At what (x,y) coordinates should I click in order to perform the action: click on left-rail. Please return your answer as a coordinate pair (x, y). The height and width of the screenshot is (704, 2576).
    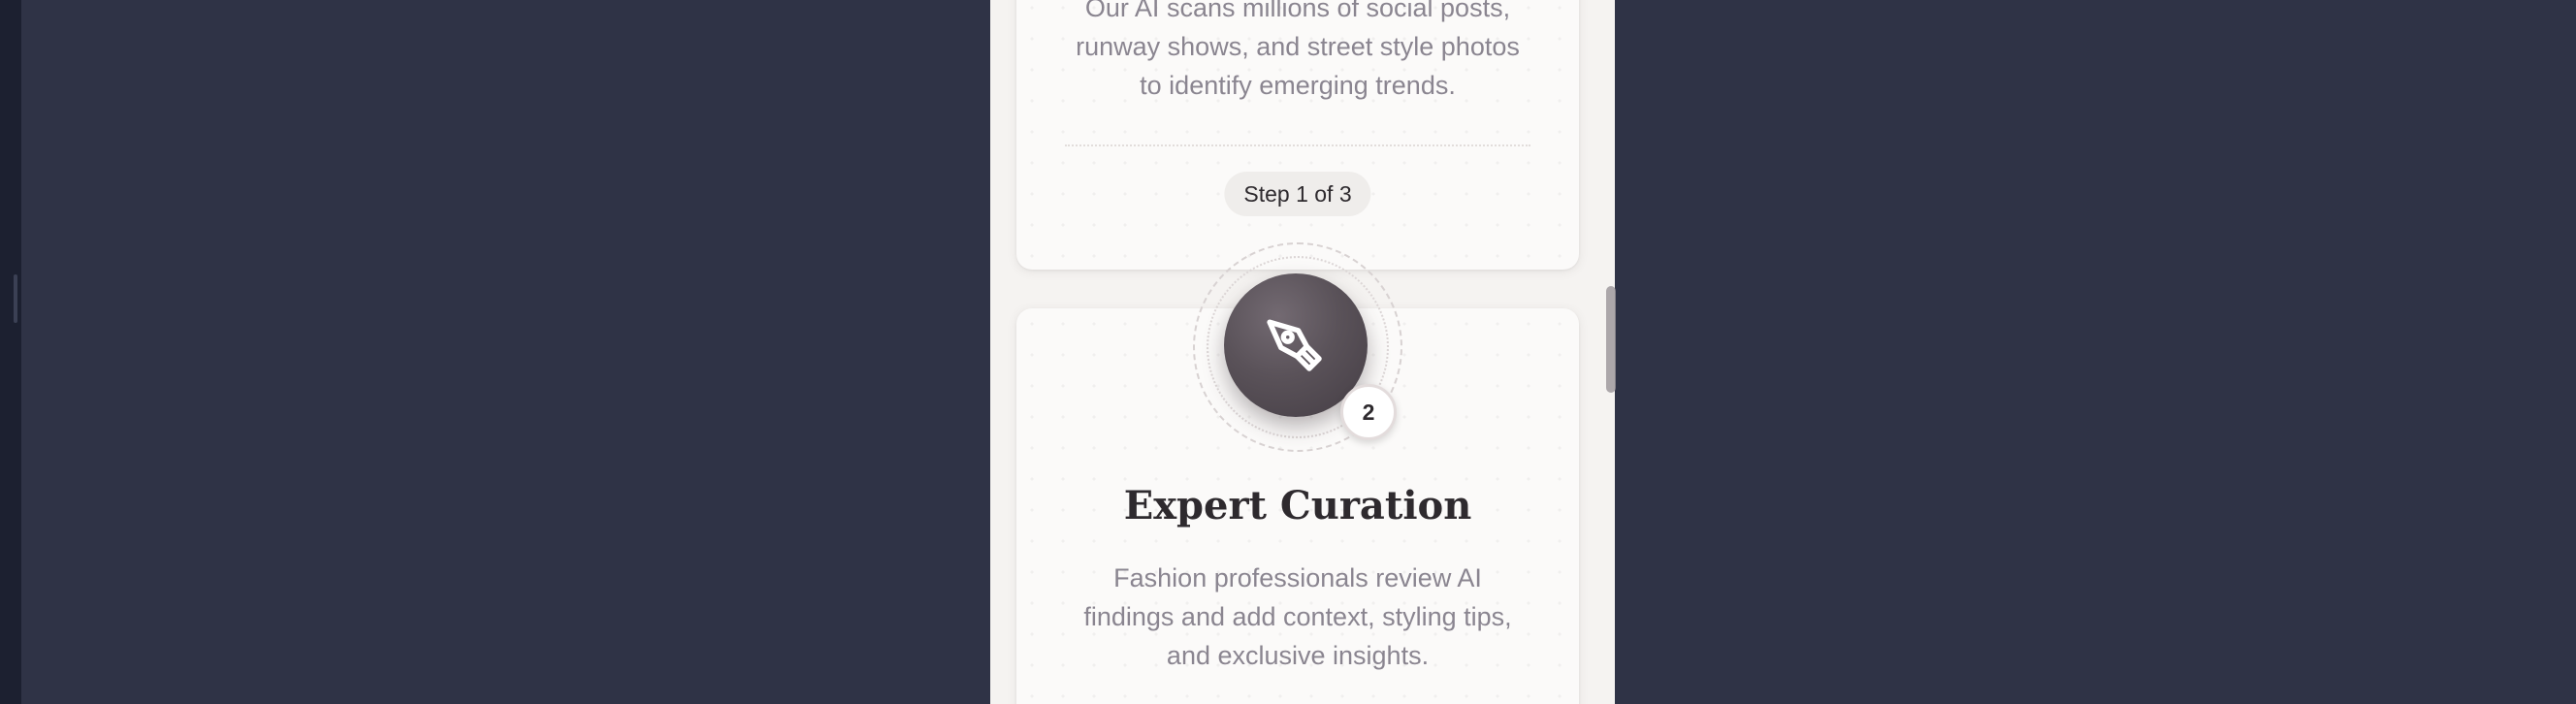
    Looking at the image, I should click on (10, 352).